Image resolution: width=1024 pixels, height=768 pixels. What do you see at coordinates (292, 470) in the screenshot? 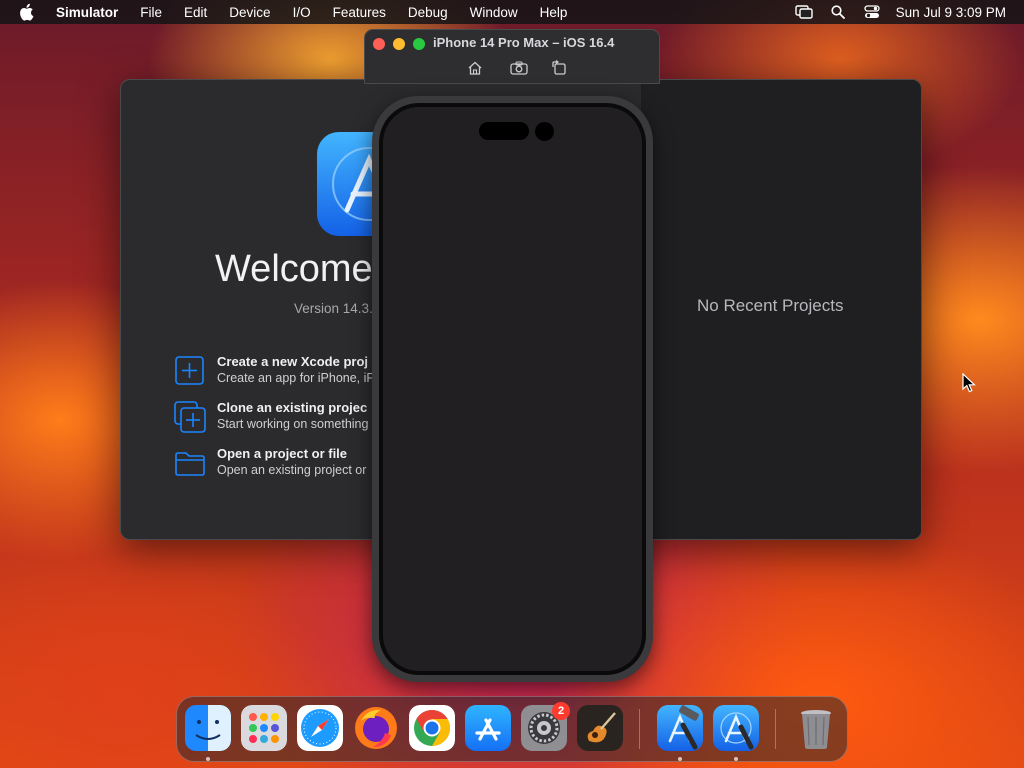
I see `open-project-subtitle: Open an existing project or` at bounding box center [292, 470].